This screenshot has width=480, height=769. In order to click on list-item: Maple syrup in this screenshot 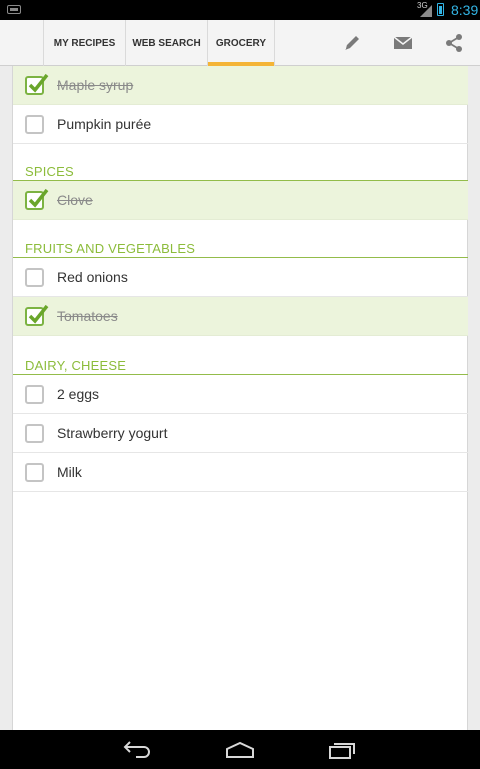, I will do `click(240, 85)`.